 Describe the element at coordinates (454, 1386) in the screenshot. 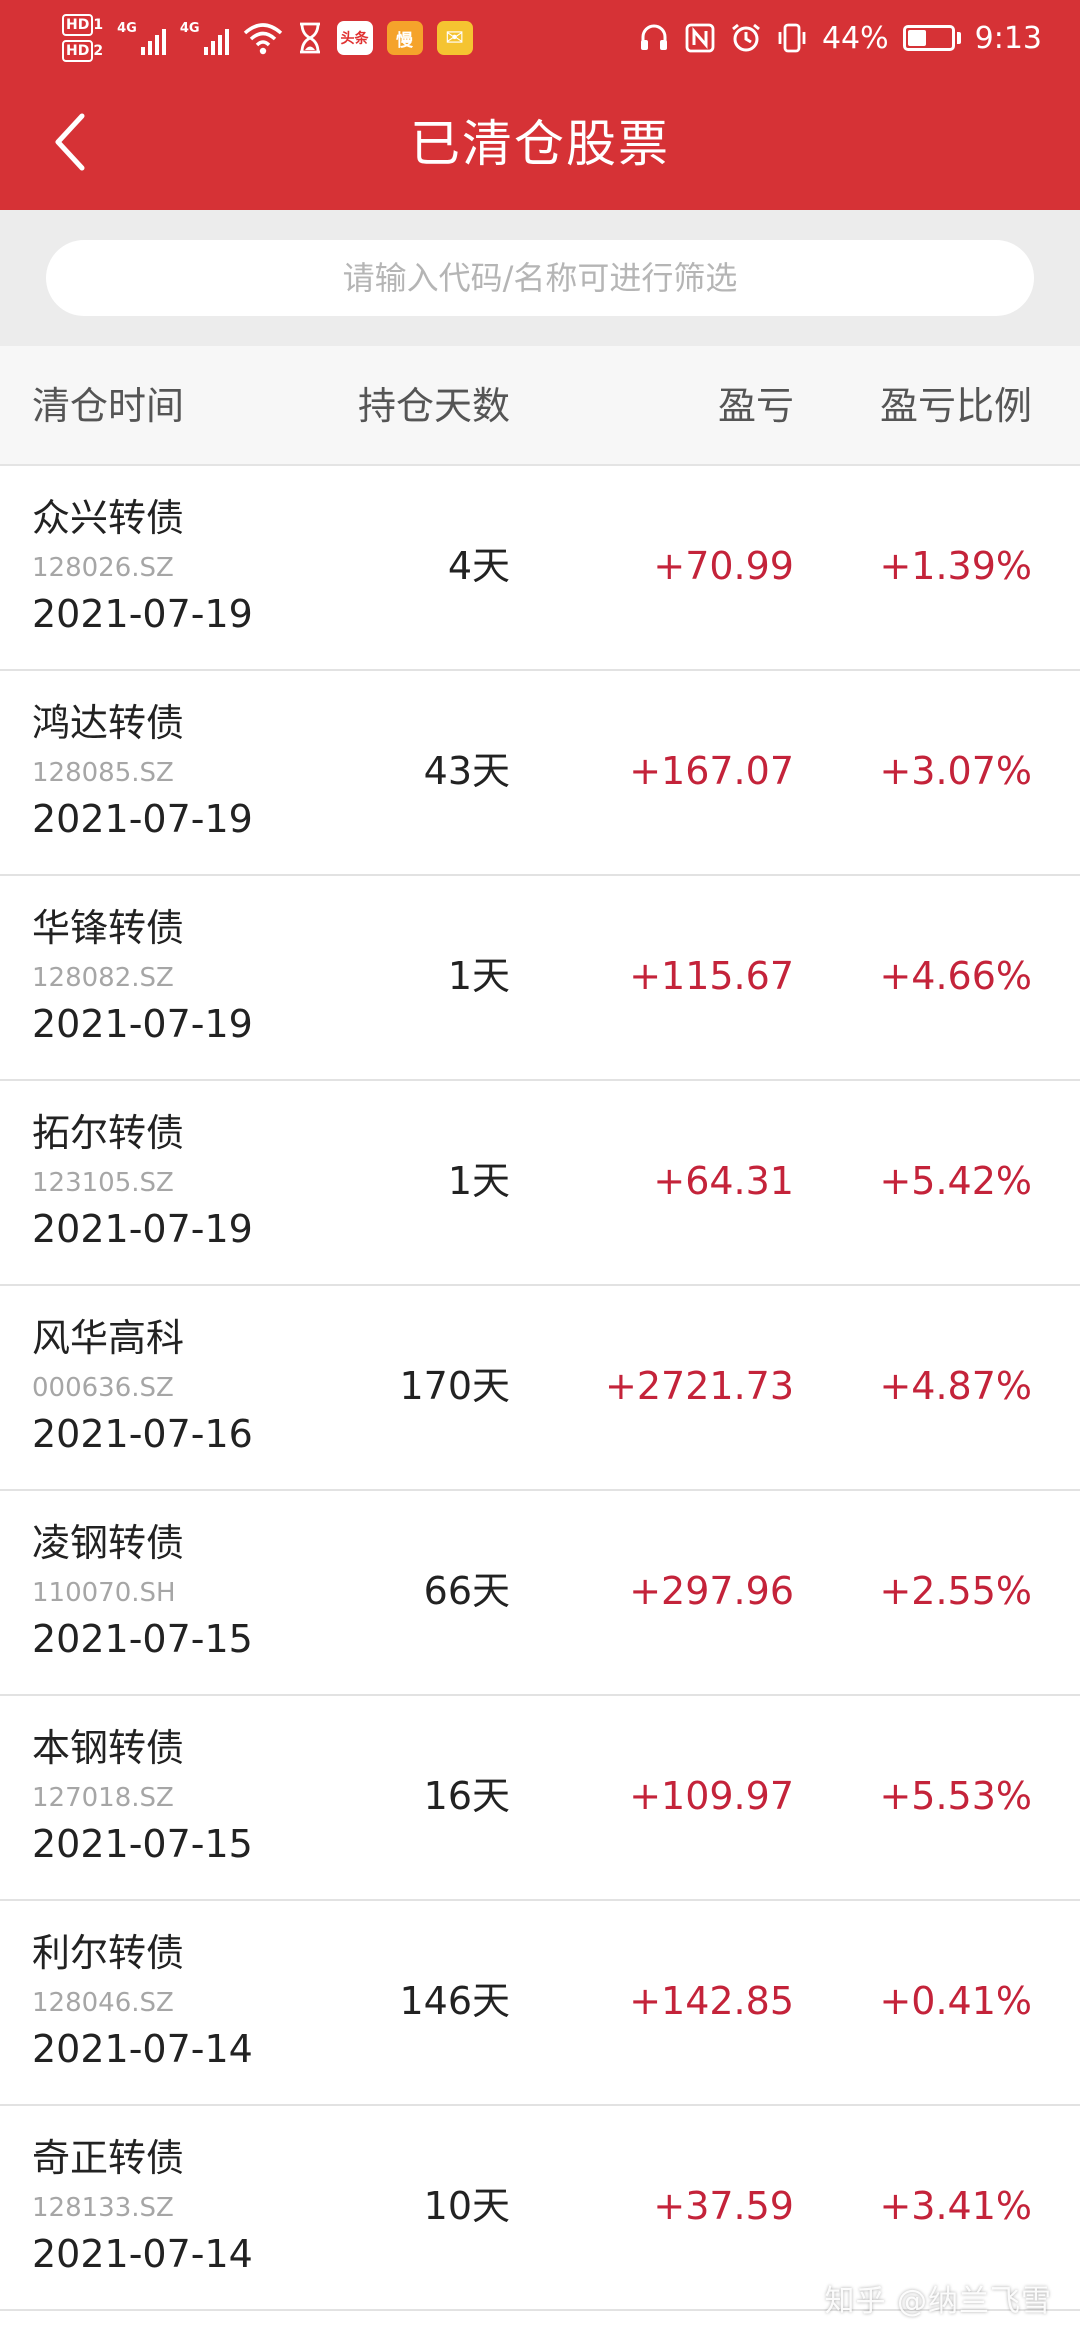

I see `holding-days: 170天` at that location.